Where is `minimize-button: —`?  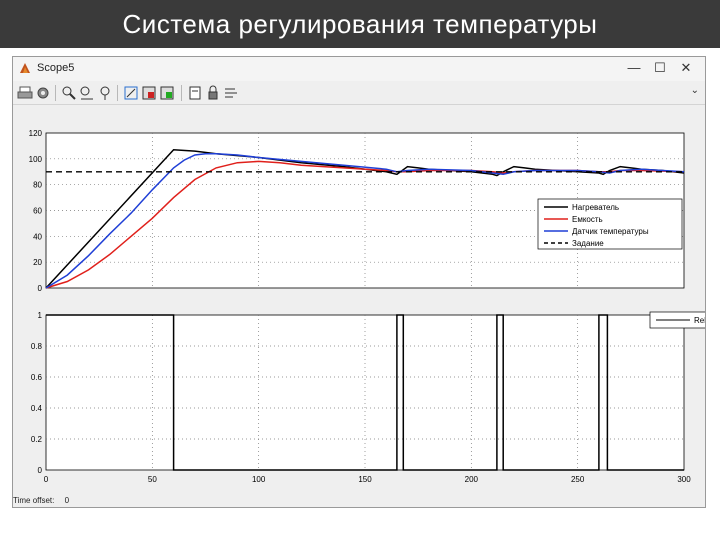 minimize-button: — is located at coordinates (634, 68).